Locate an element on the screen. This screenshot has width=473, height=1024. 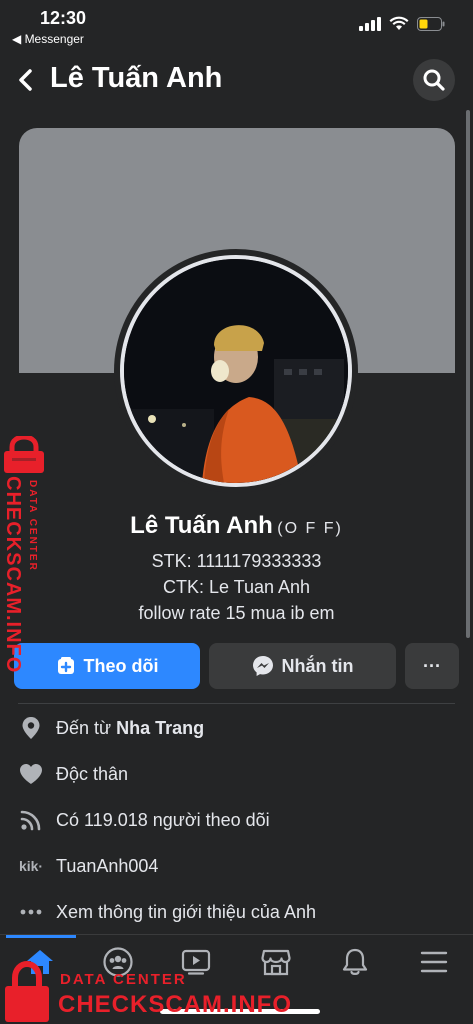
bio-line: STK: 1111179333333 is located at coordinates (236, 561).